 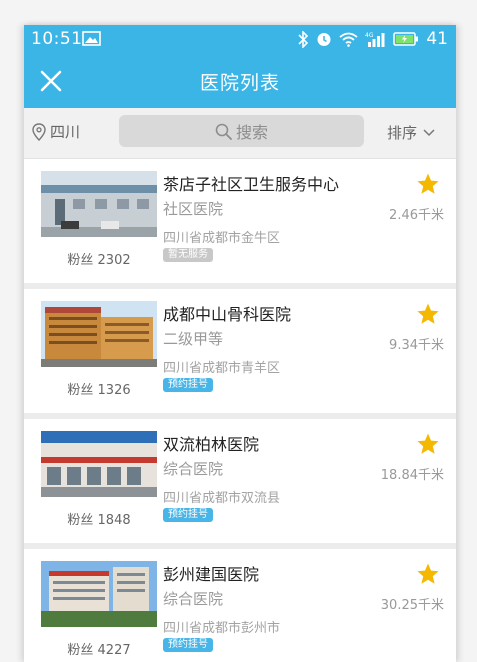 I want to click on location-selector: 四川, so click(x=56, y=131).